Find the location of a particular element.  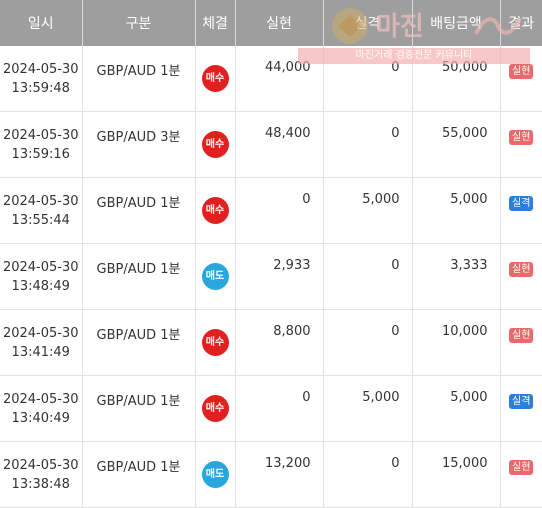

cell-realized: 2,933 is located at coordinates (279, 276).